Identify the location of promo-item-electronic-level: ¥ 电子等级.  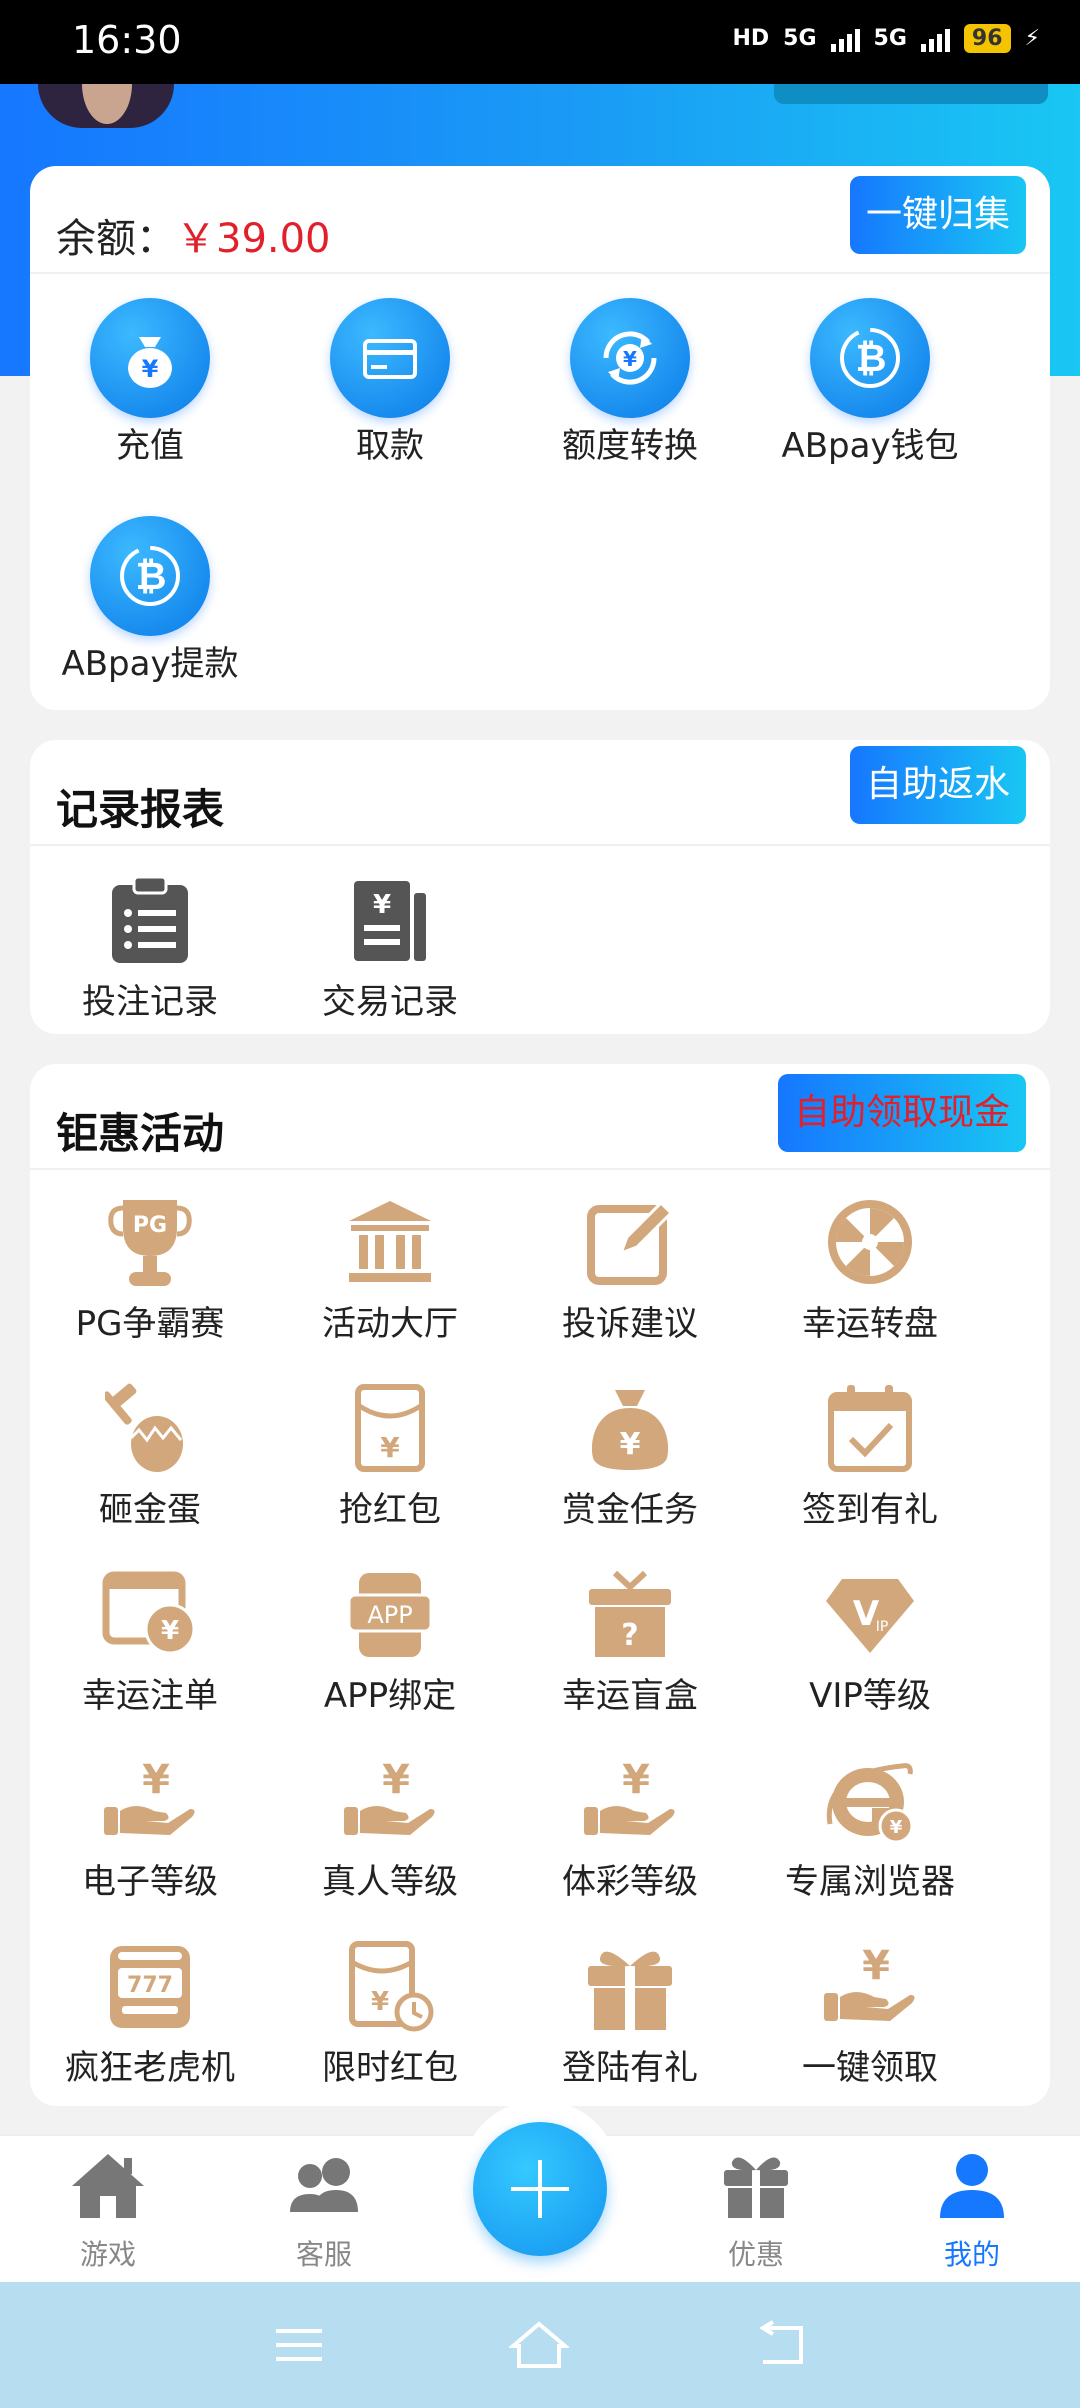
(150, 1826).